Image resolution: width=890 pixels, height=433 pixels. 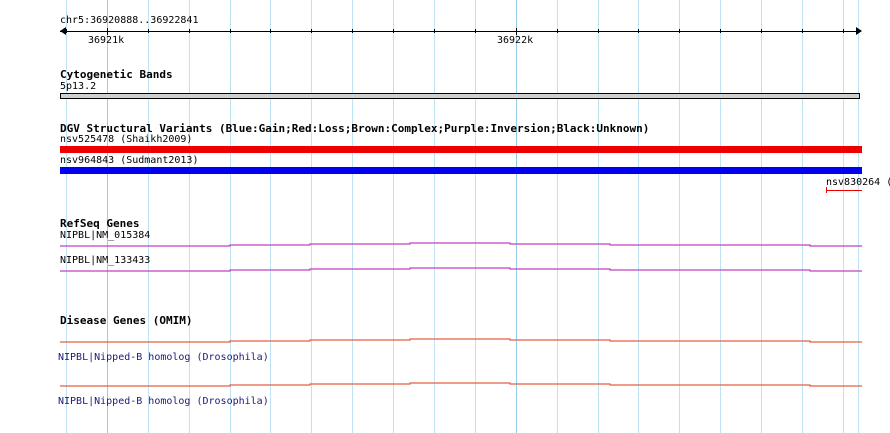 What do you see at coordinates (163, 401) in the screenshot?
I see `disease-gene-label: NIPBL|Nipped-B homolog (Drosophila)` at bounding box center [163, 401].